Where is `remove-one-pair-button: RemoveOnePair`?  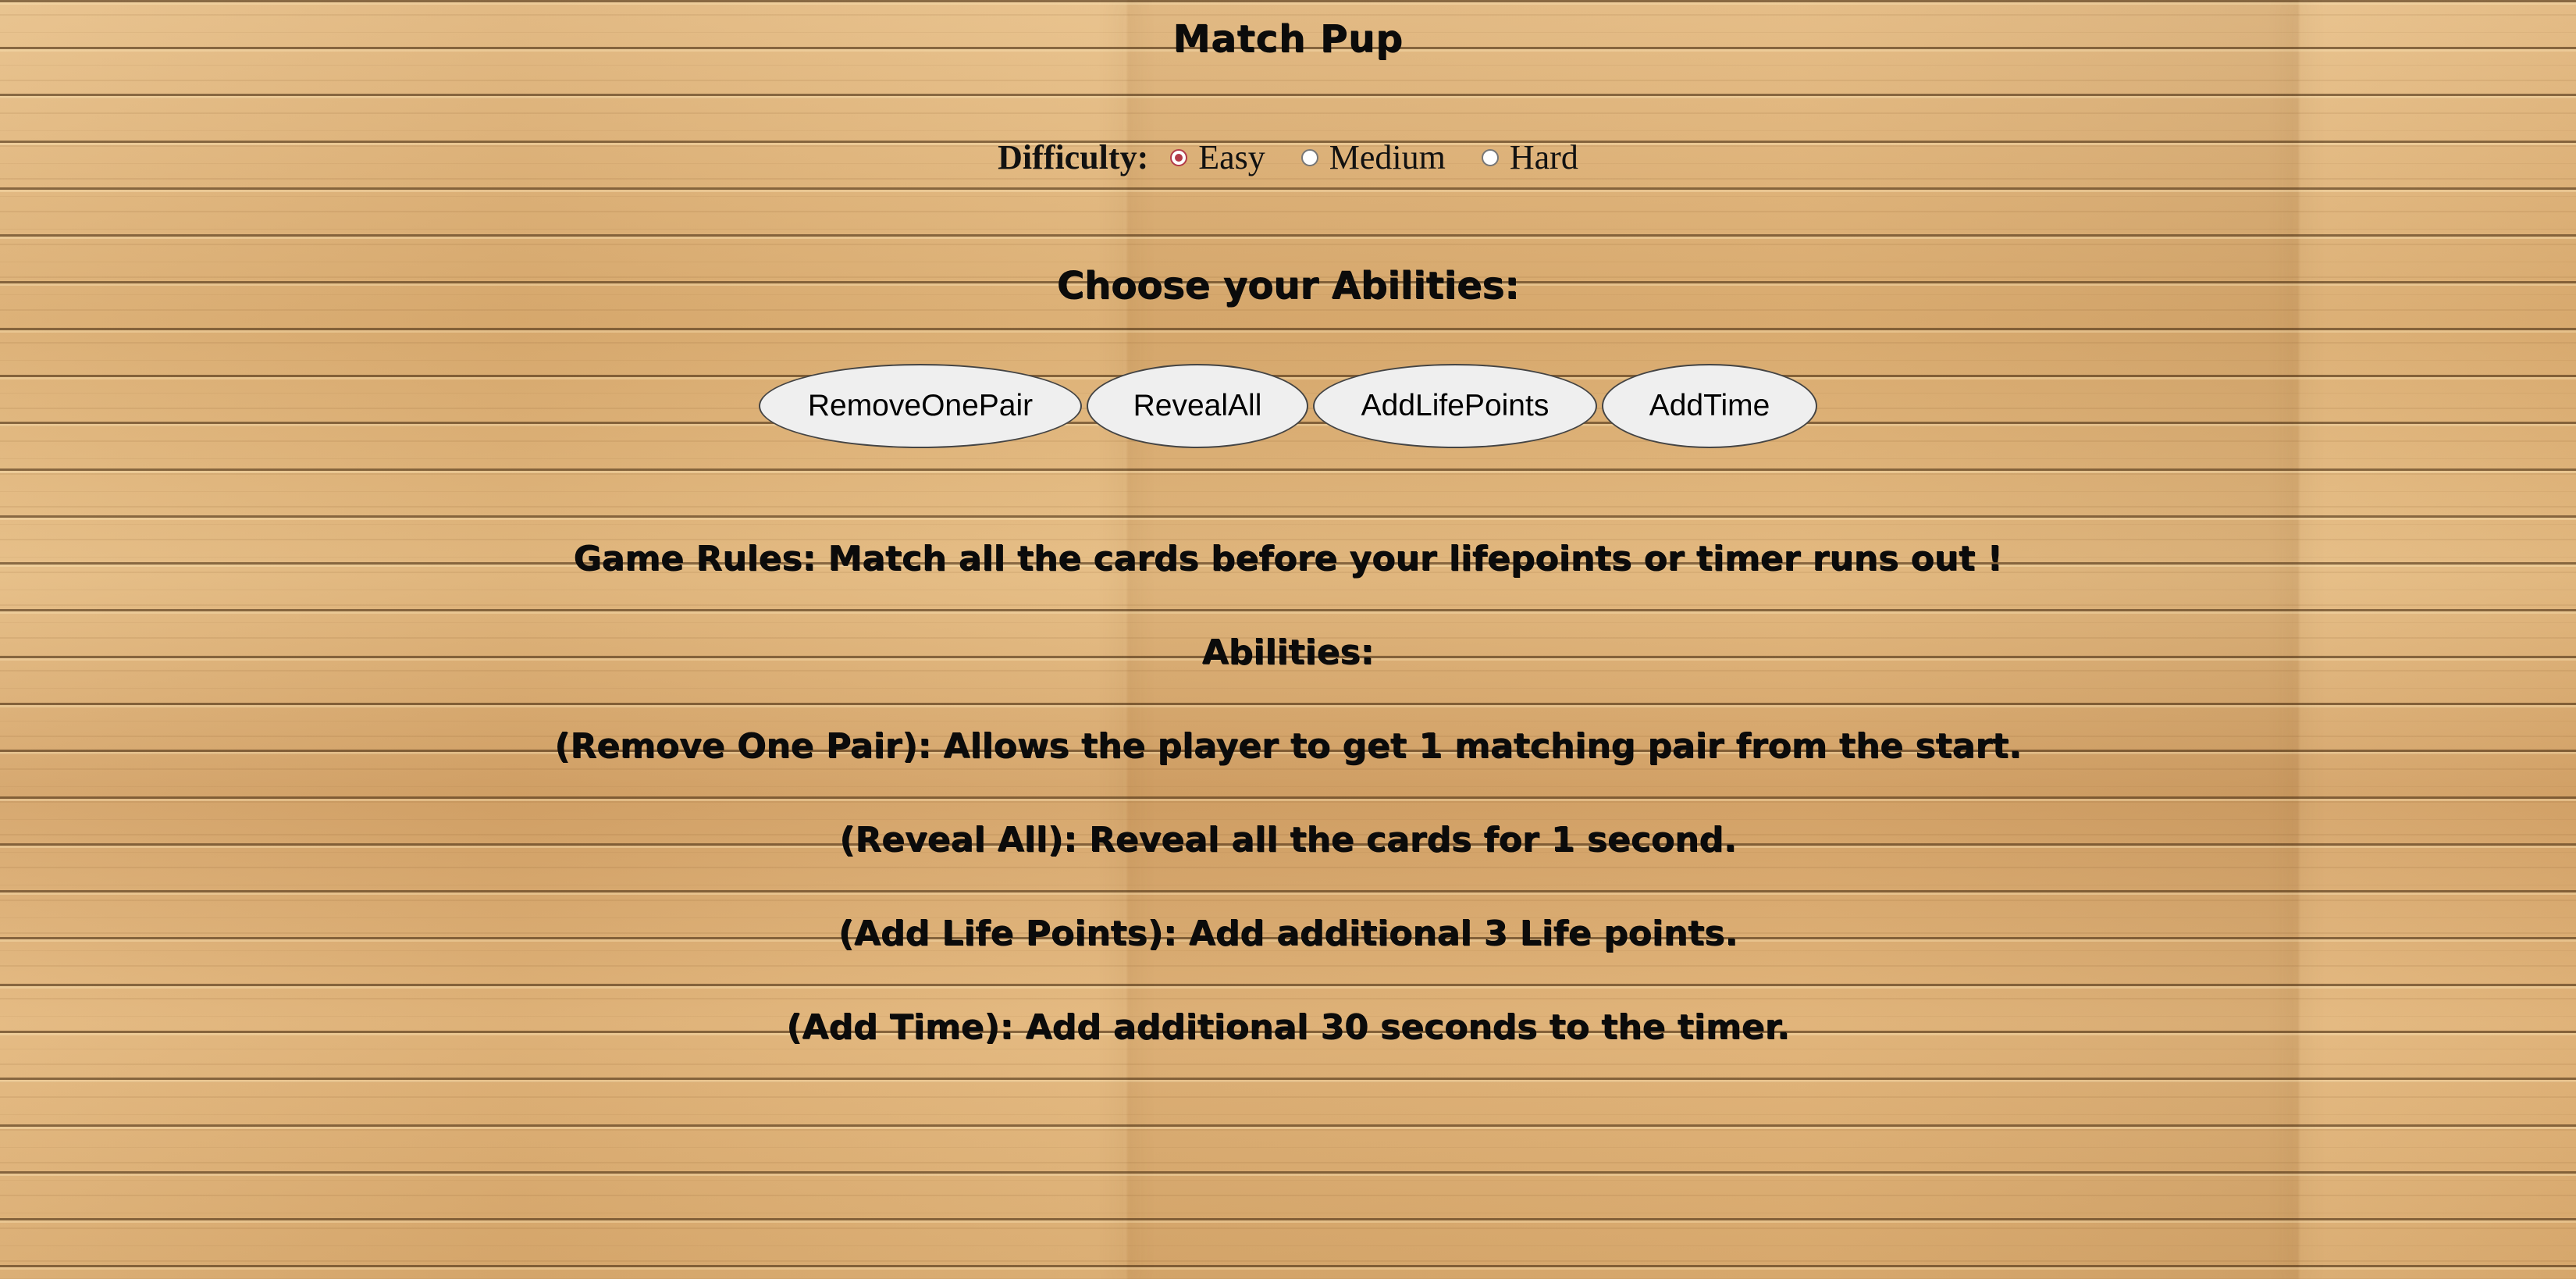
remove-one-pair-button: RemoveOnePair is located at coordinates (920, 406).